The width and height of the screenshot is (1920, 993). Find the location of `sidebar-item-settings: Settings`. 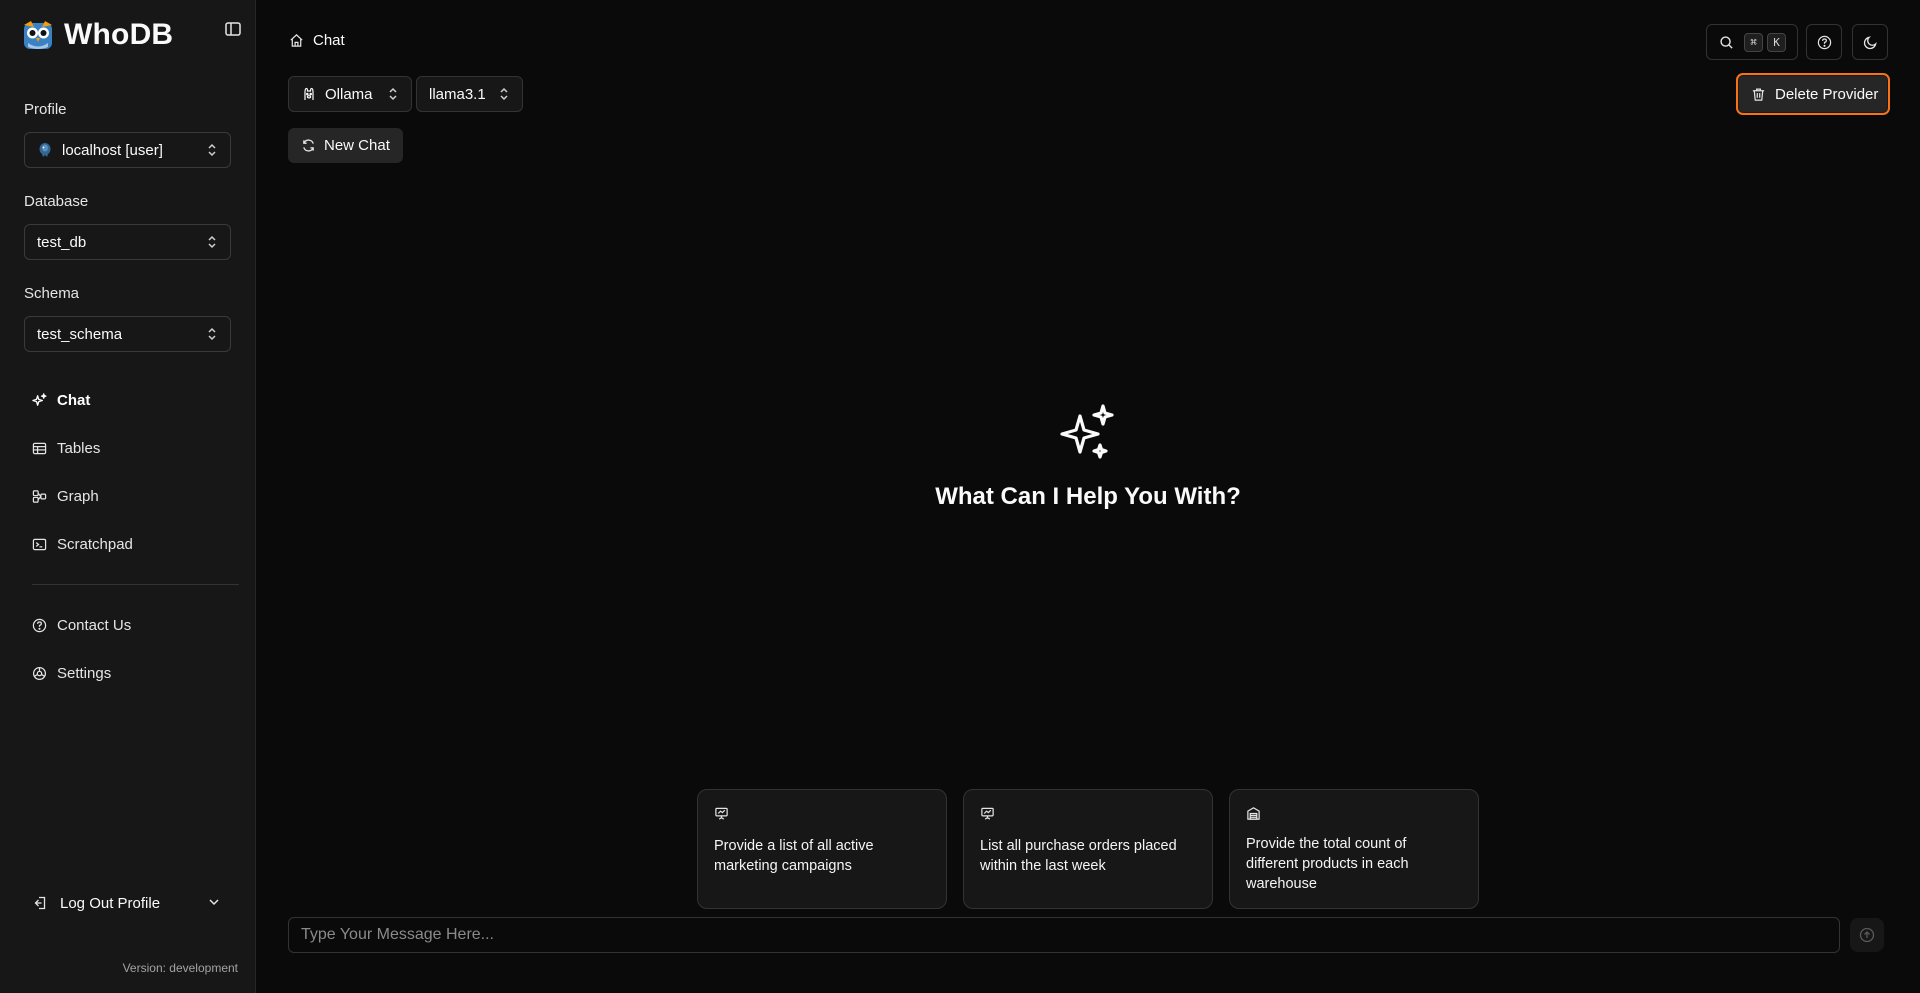

sidebar-item-settings: Settings is located at coordinates (131, 673).